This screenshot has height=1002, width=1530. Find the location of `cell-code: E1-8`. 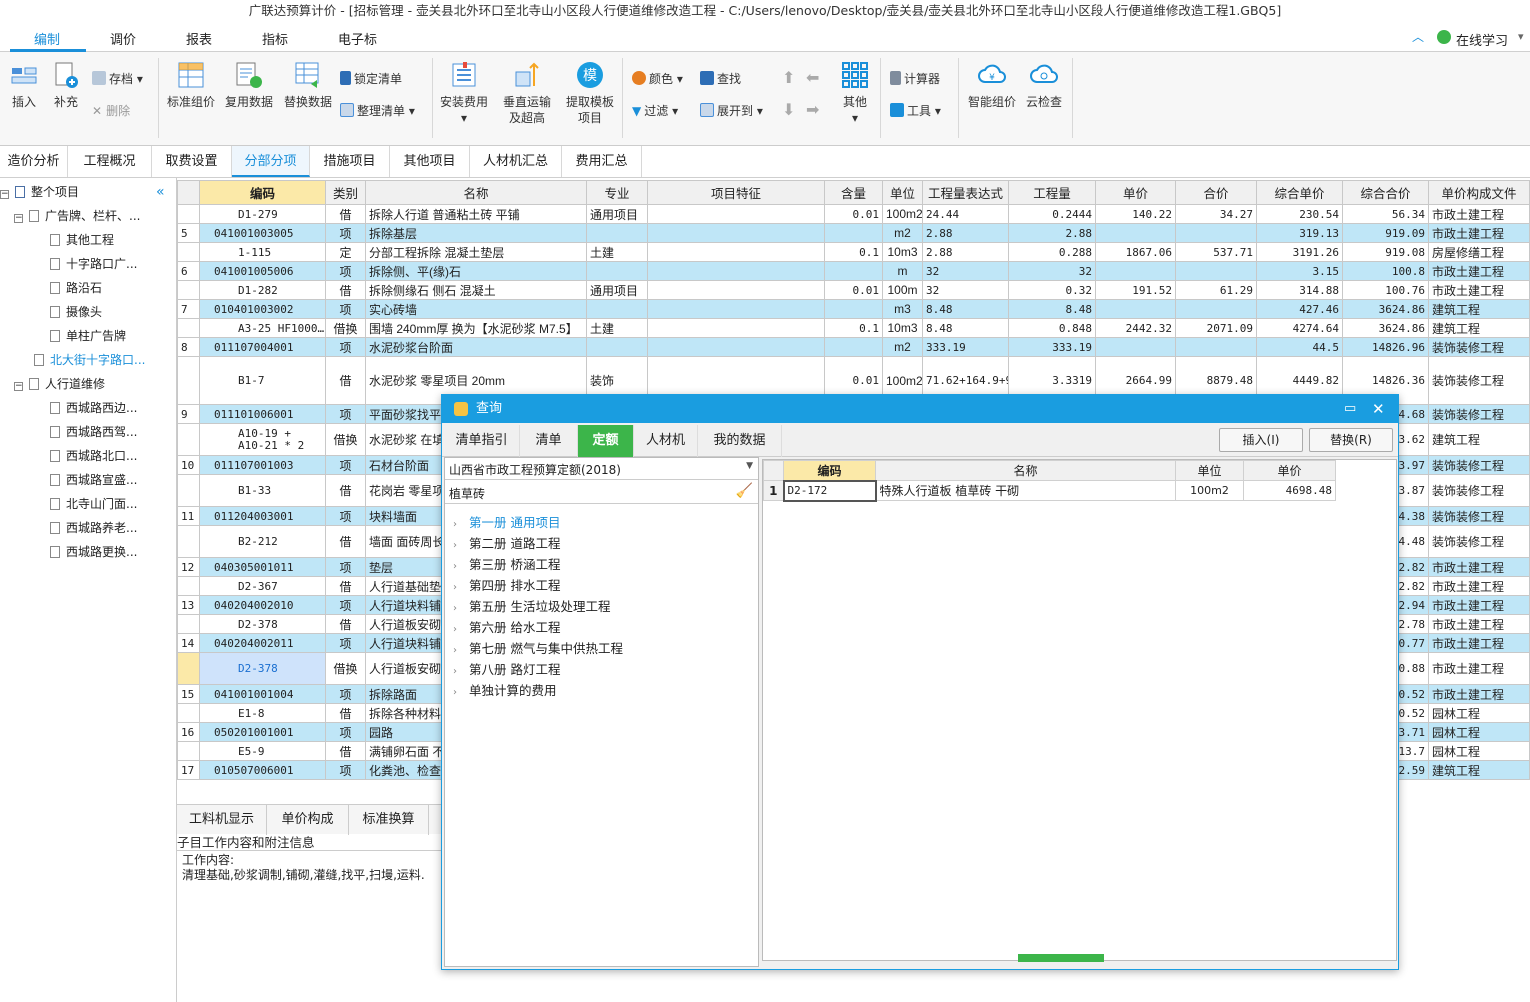

cell-code: E1-8 is located at coordinates (262, 713).